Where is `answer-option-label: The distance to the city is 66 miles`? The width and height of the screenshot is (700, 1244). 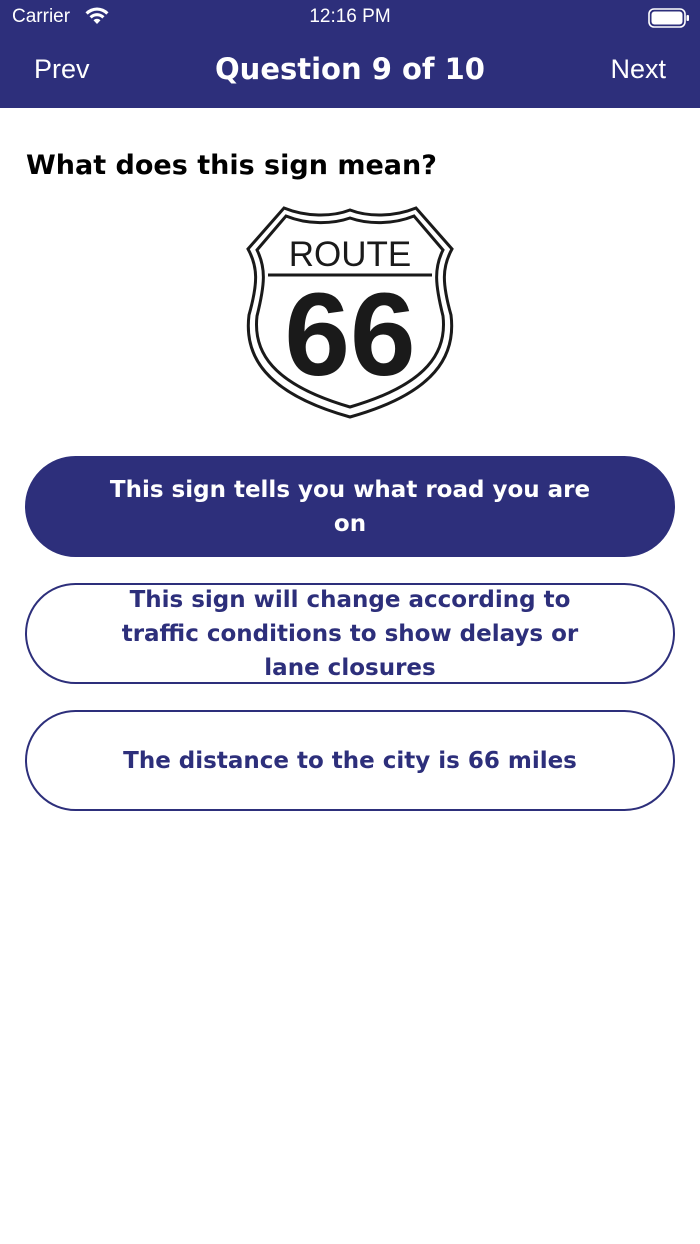
answer-option-label: The distance to the city is 66 miles is located at coordinates (350, 760).